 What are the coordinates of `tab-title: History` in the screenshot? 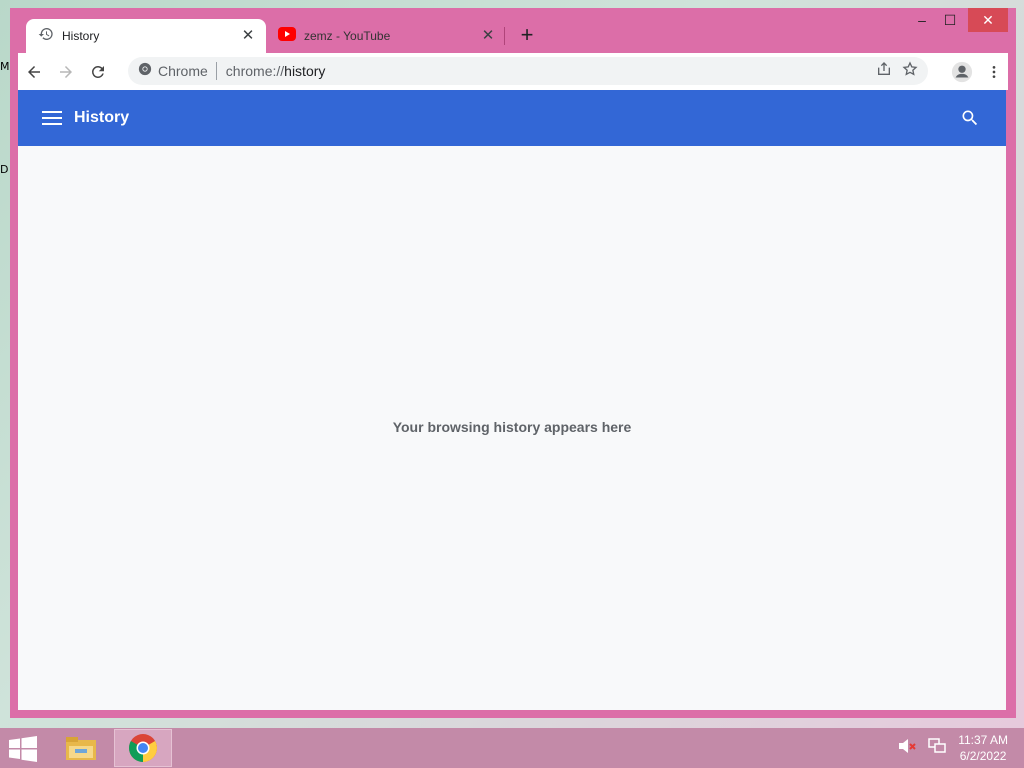 It's located at (81, 36).